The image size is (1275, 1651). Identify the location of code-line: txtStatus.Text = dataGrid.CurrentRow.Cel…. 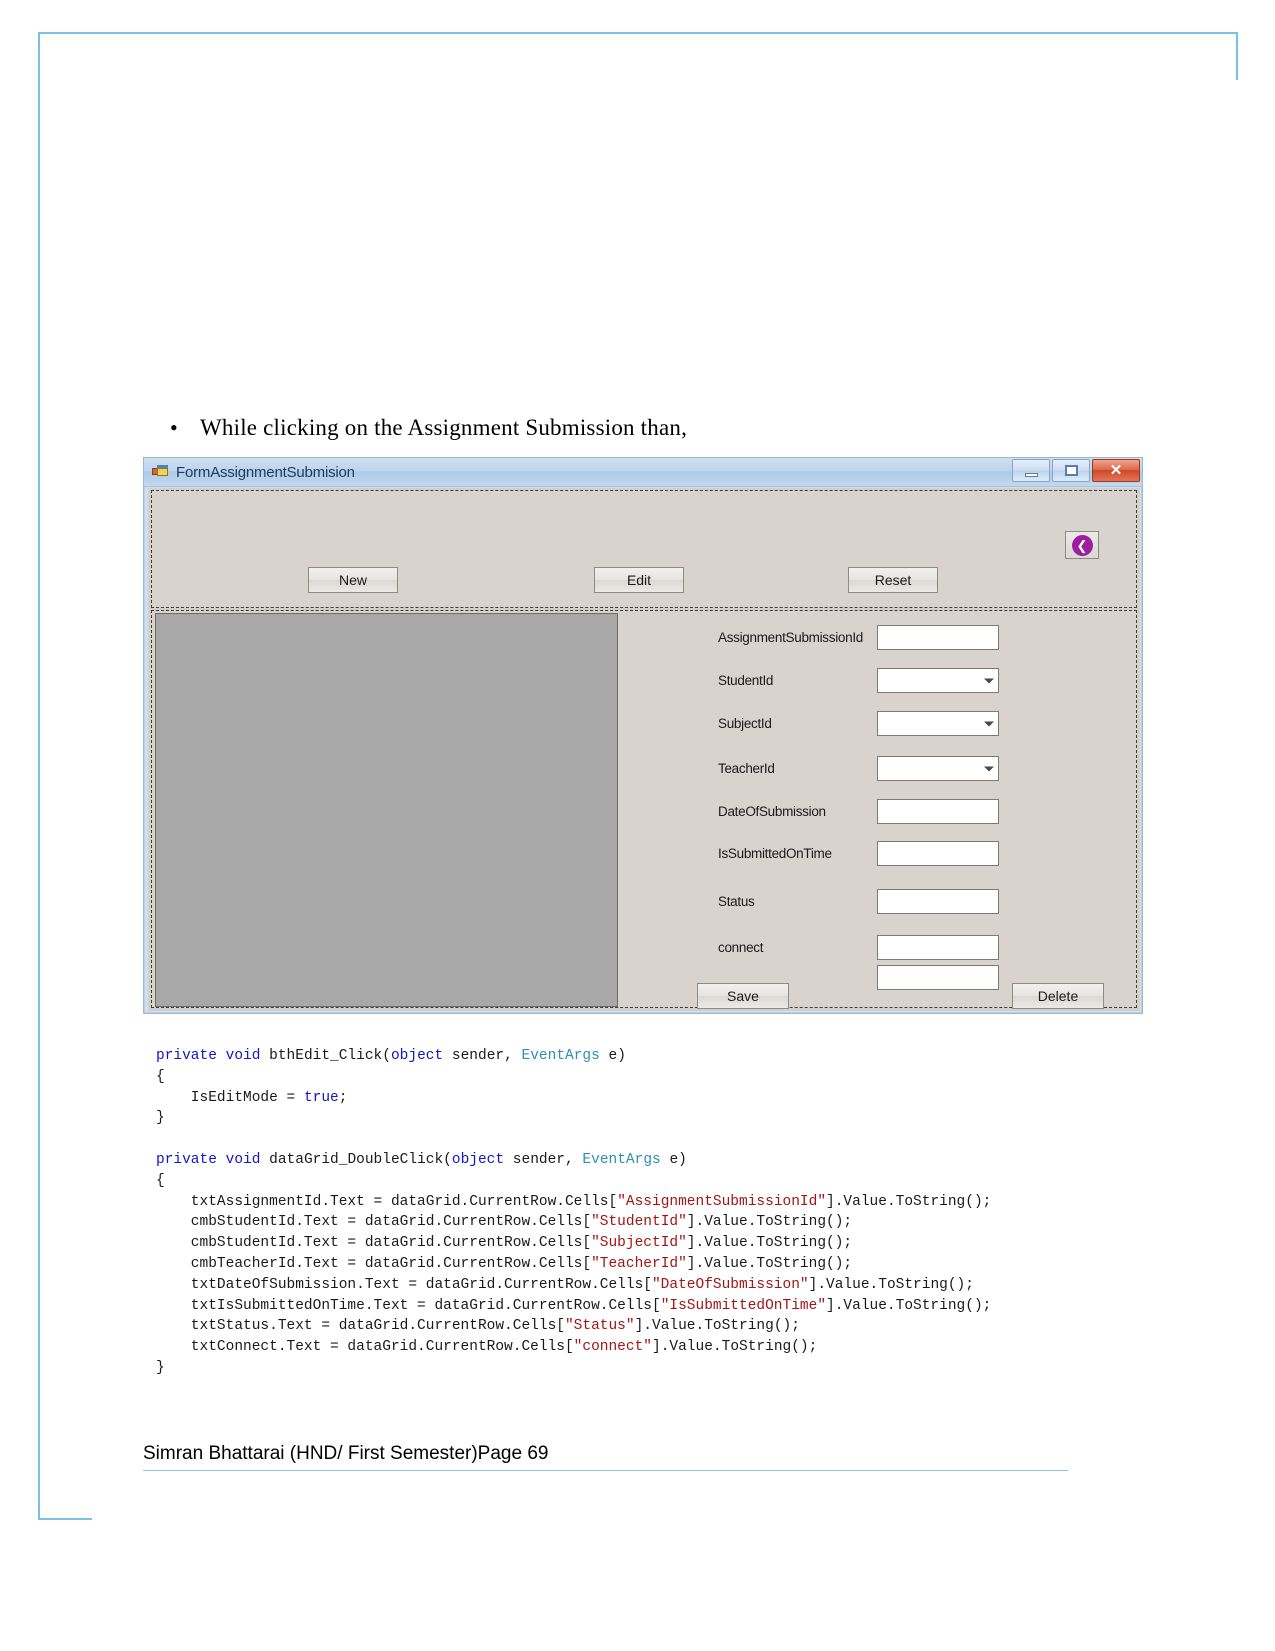
(478, 1326).